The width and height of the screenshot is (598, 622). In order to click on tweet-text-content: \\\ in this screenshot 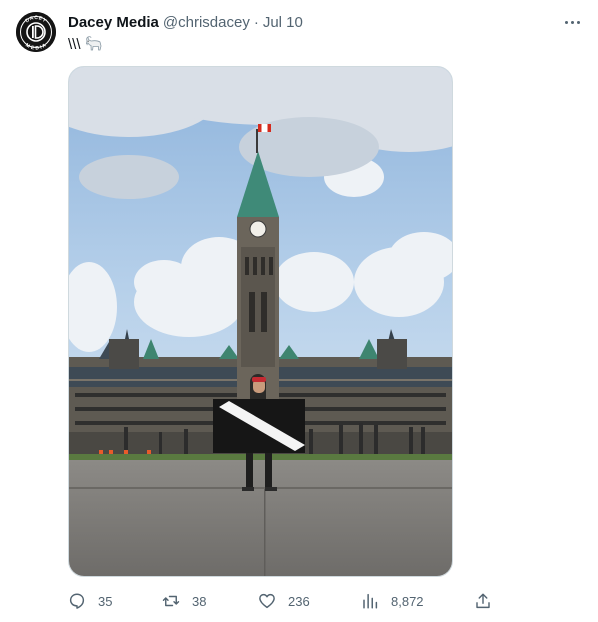, I will do `click(74, 44)`.